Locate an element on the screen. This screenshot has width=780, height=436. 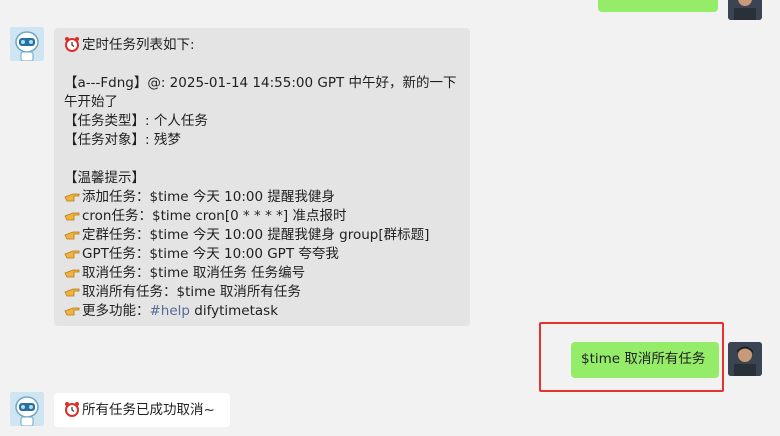
tip-item-cancel: 取消任务：$time 取消任务 任务编号 is located at coordinates (262, 273).